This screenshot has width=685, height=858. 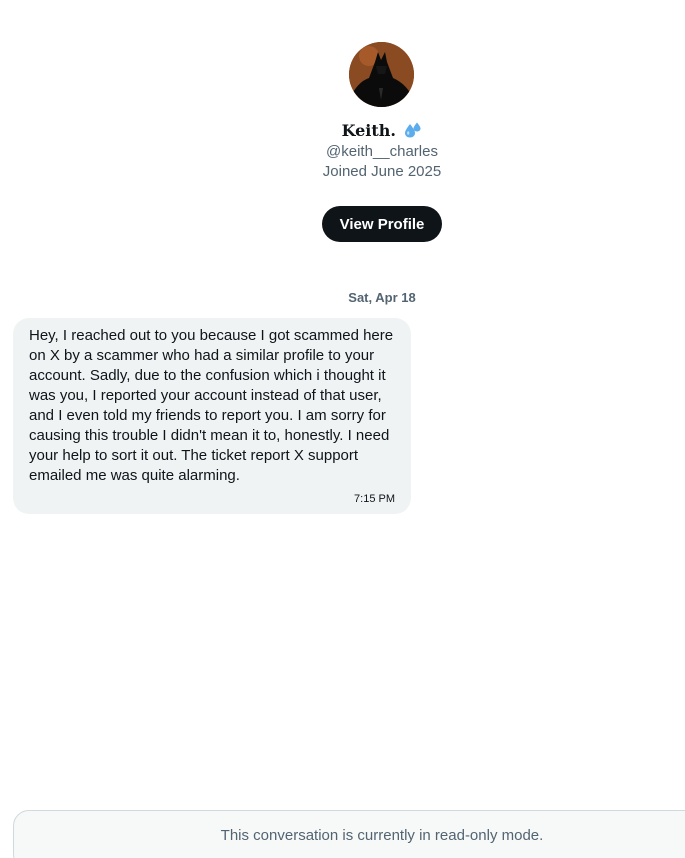 I want to click on avatar, so click(x=381, y=74).